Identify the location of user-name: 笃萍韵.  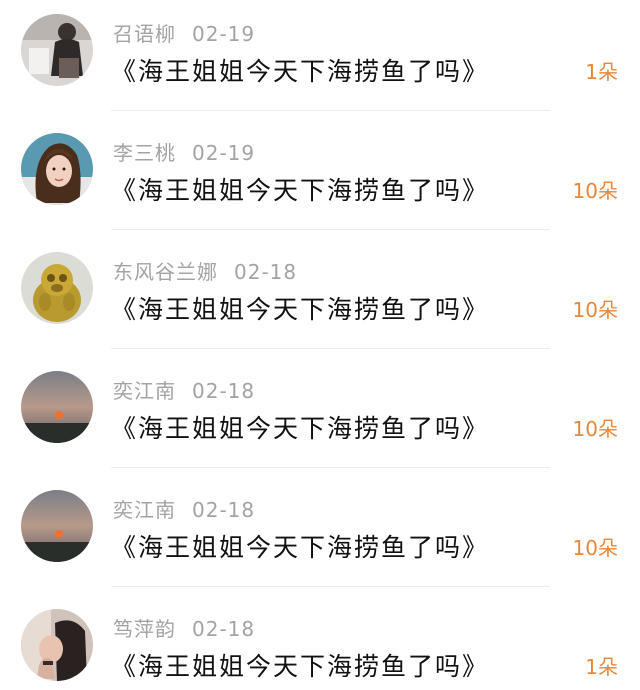
(144, 629).